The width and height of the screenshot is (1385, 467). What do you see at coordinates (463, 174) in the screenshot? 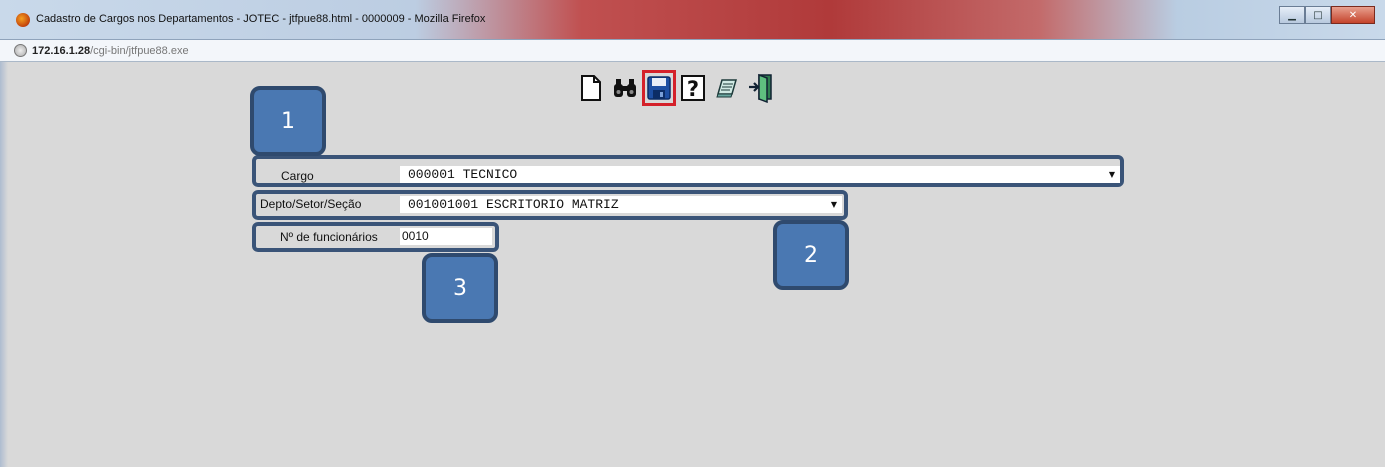
I see `cargo-select-value: 000001 TECNICO` at bounding box center [463, 174].